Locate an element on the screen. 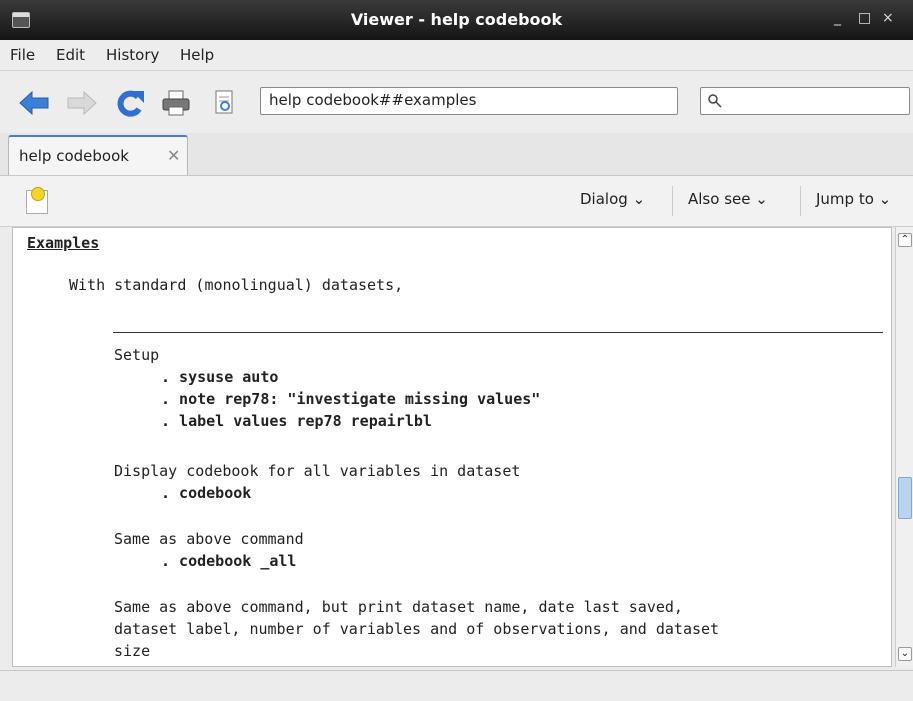  command-line: . sysuse auto is located at coordinates (219, 377).